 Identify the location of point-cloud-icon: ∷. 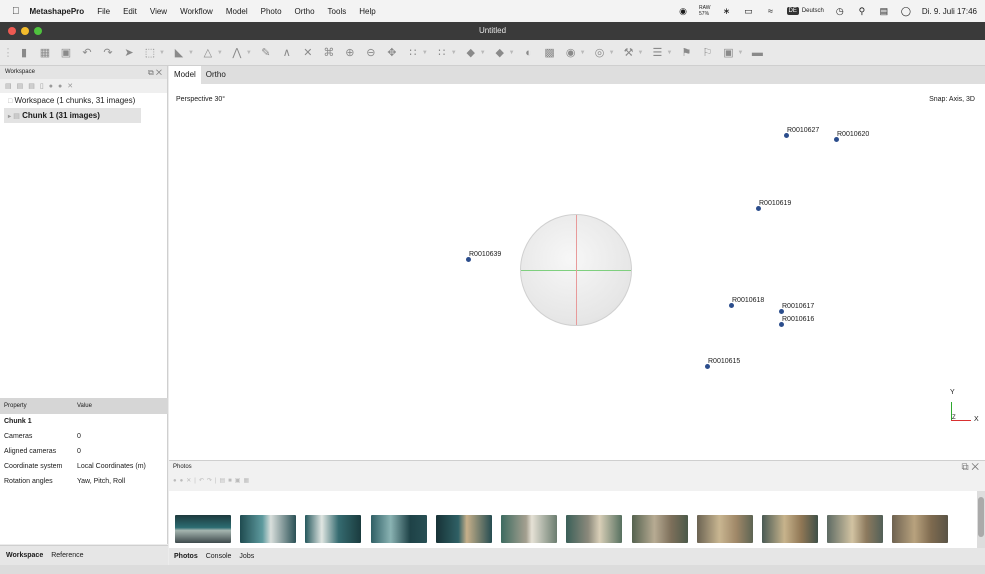
(413, 53).